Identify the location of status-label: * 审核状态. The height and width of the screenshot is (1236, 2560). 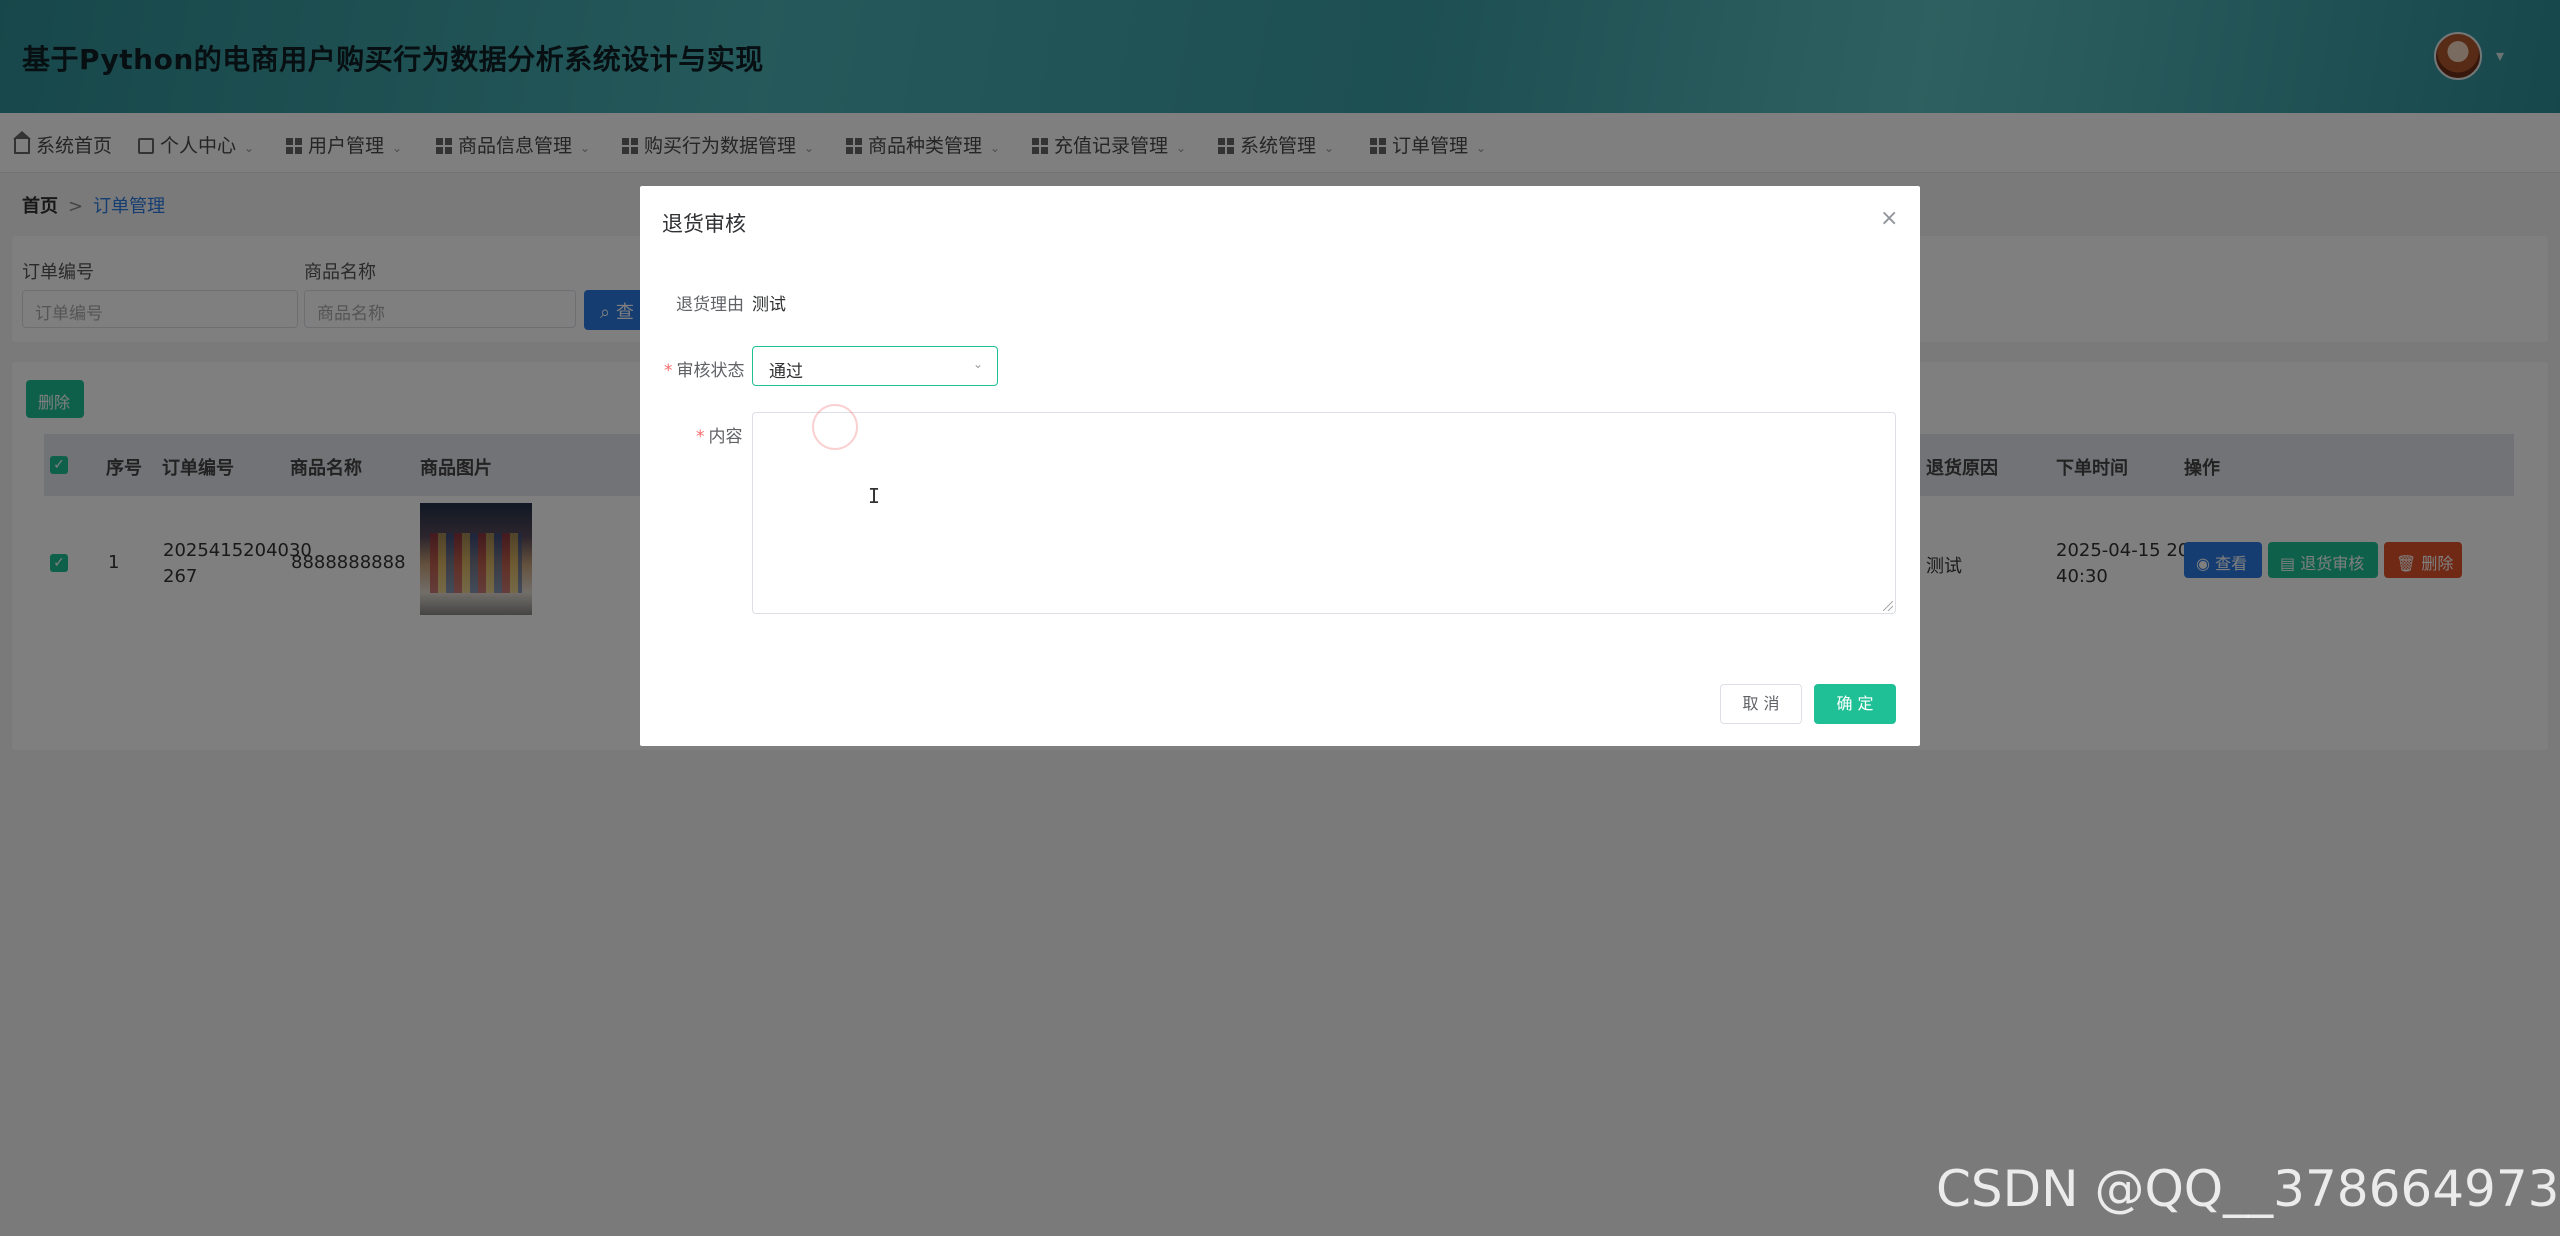
(704, 371).